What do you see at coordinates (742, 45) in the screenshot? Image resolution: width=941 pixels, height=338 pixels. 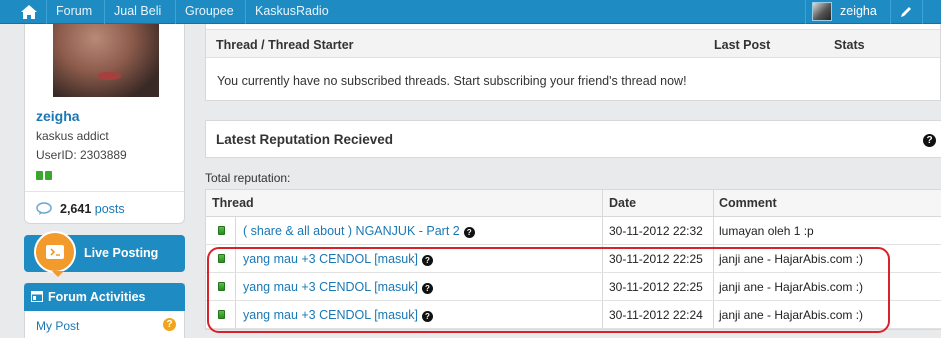 I see `col-last-post: Last Post` at bounding box center [742, 45].